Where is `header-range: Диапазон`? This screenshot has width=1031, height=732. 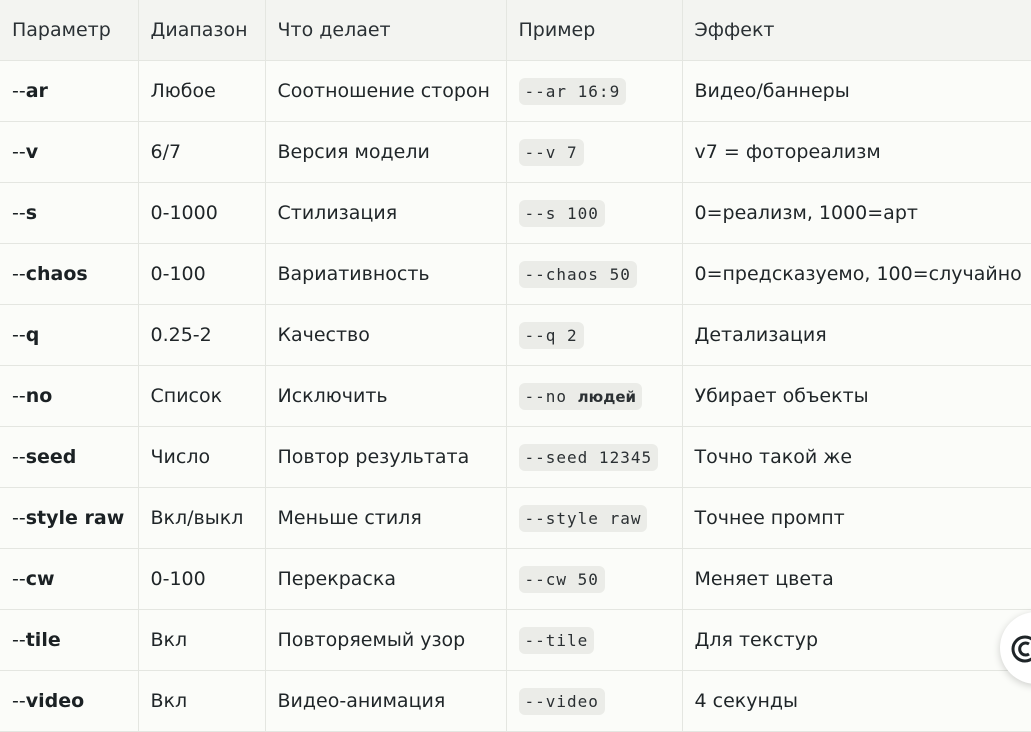 header-range: Диапазон is located at coordinates (202, 30).